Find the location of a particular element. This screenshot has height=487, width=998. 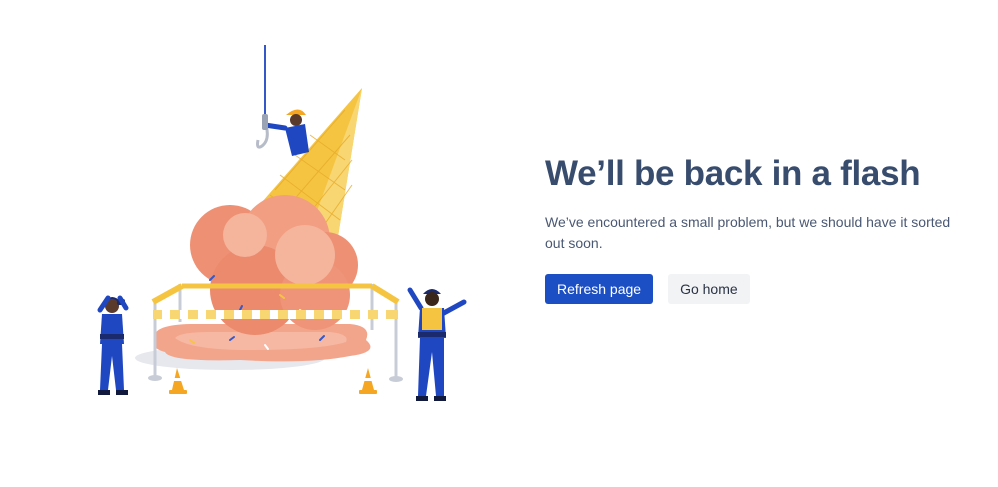

page-title: We’ll be back in a flash is located at coordinates (733, 173).